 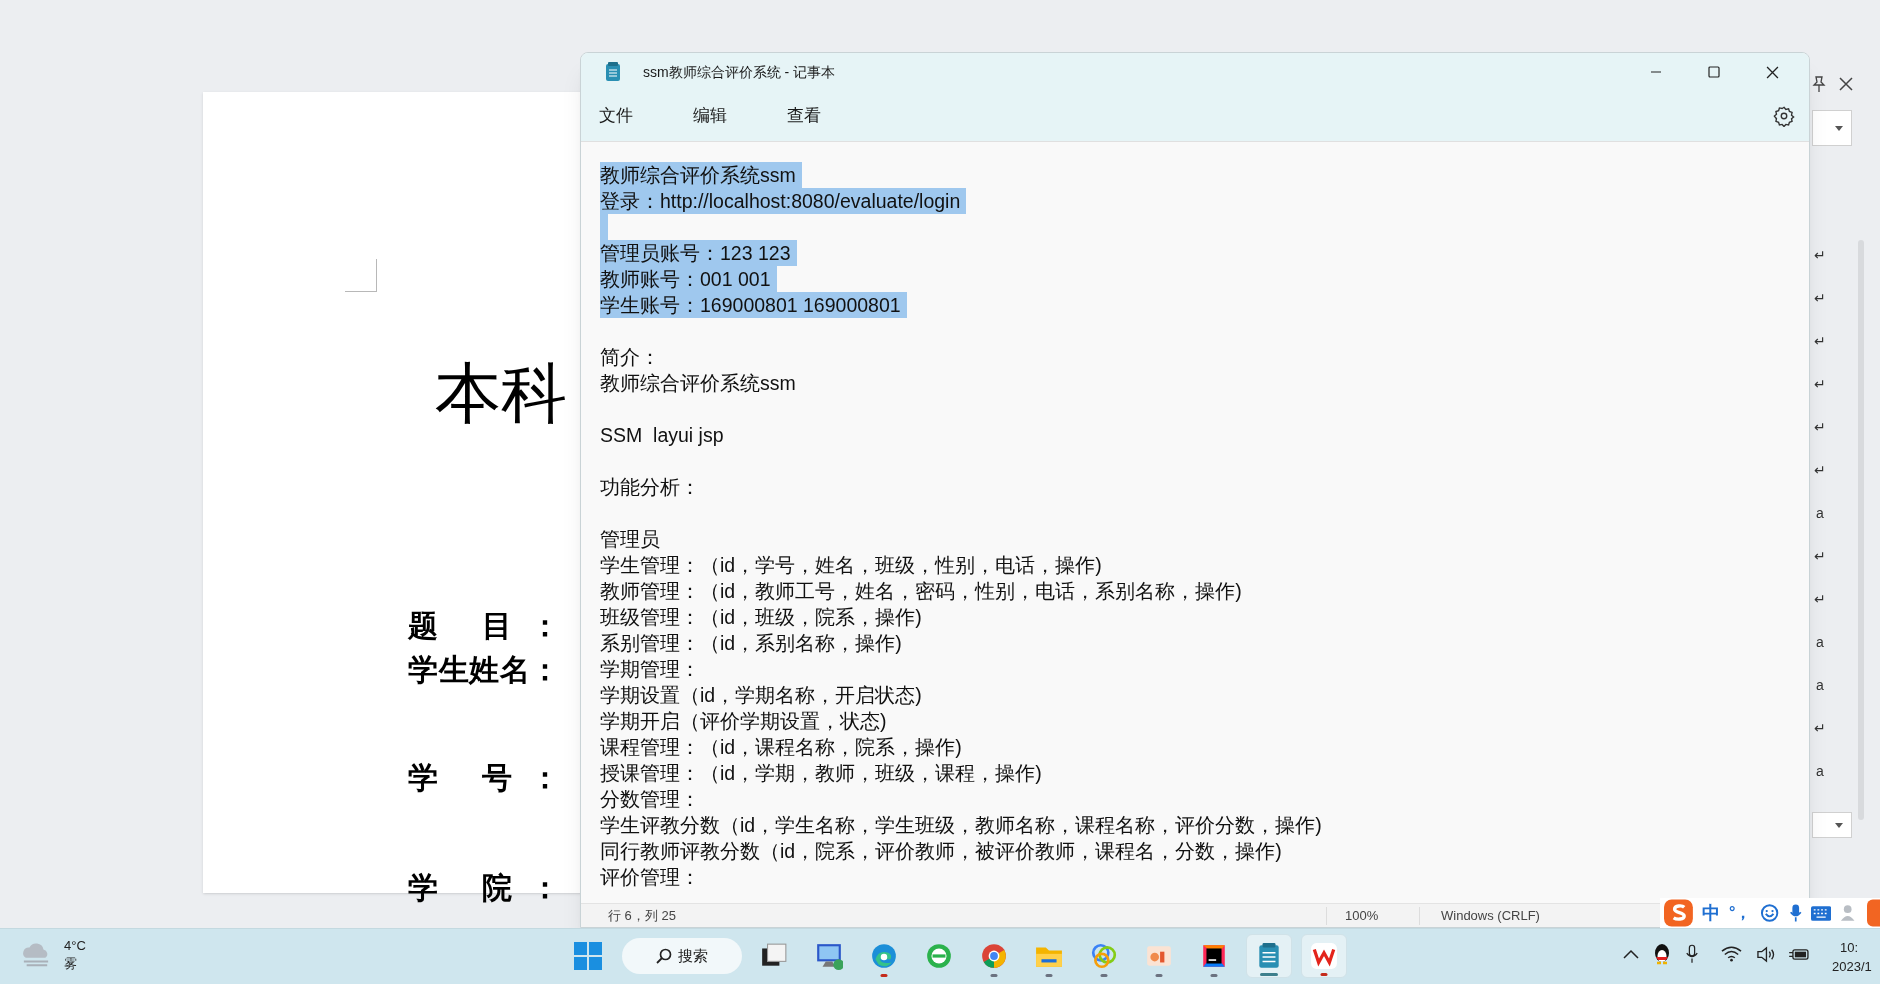 I want to click on search-icon, so click(x=664, y=956).